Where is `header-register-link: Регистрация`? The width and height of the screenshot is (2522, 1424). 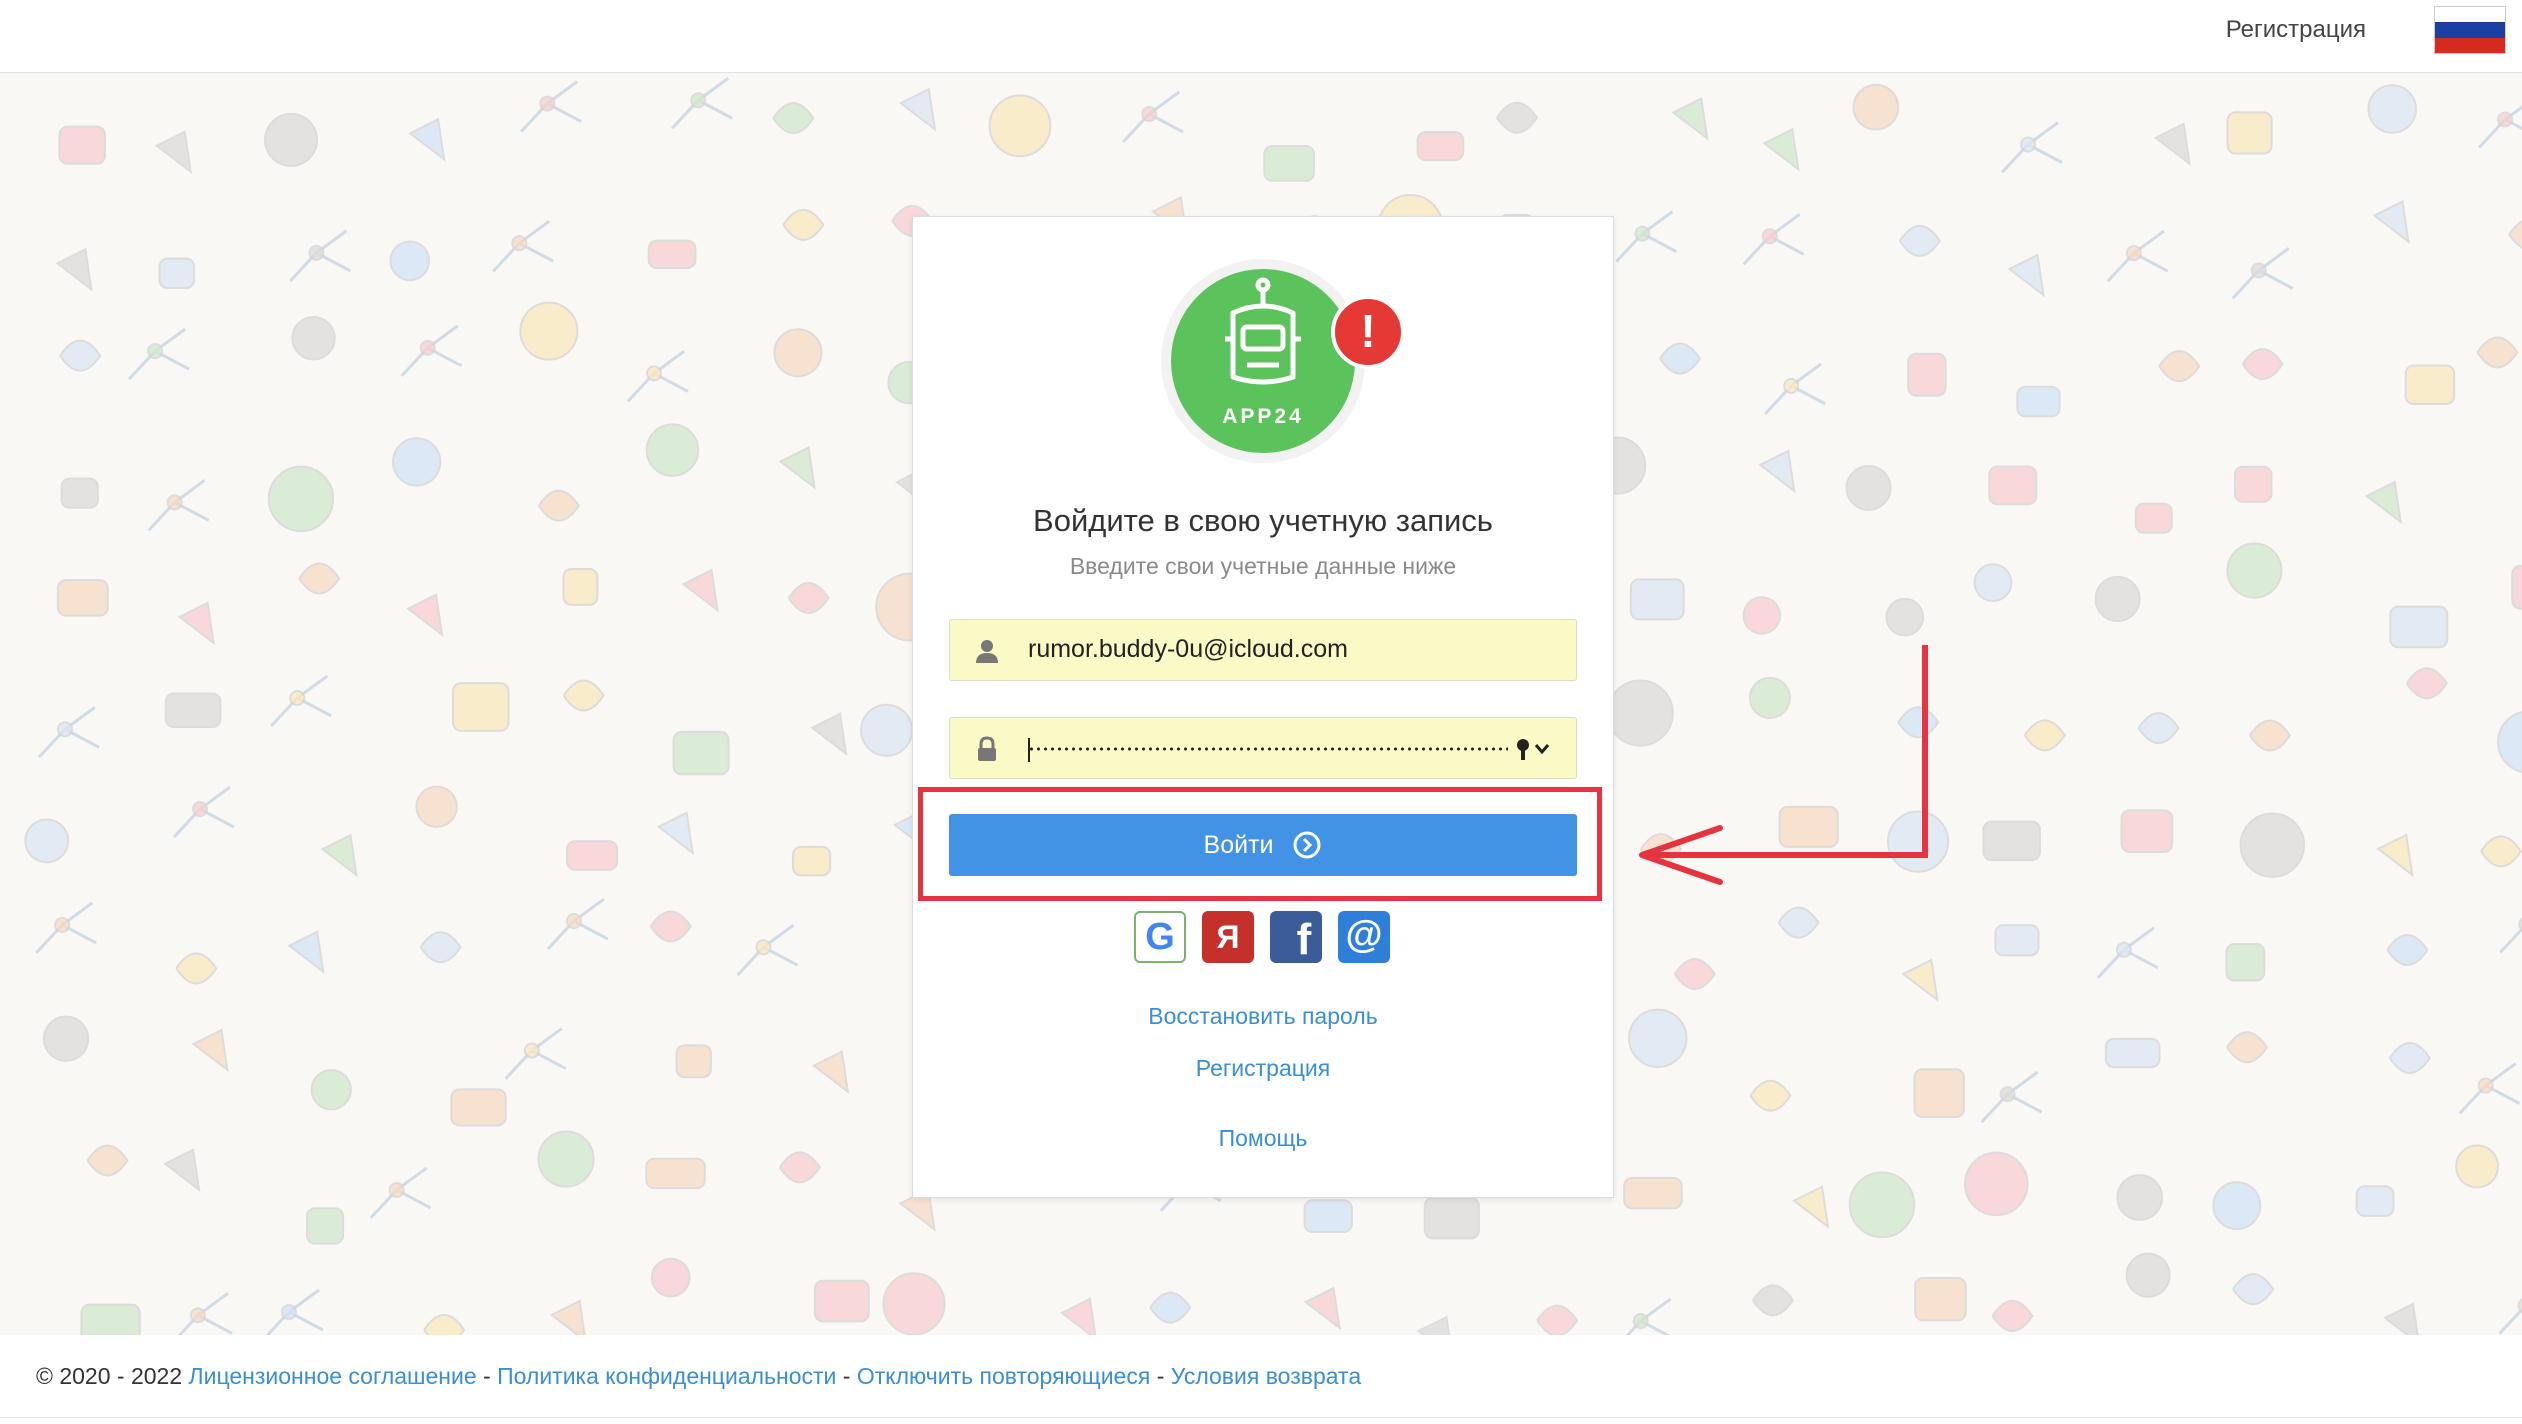
header-register-link: Регистрация is located at coordinates (2296, 30).